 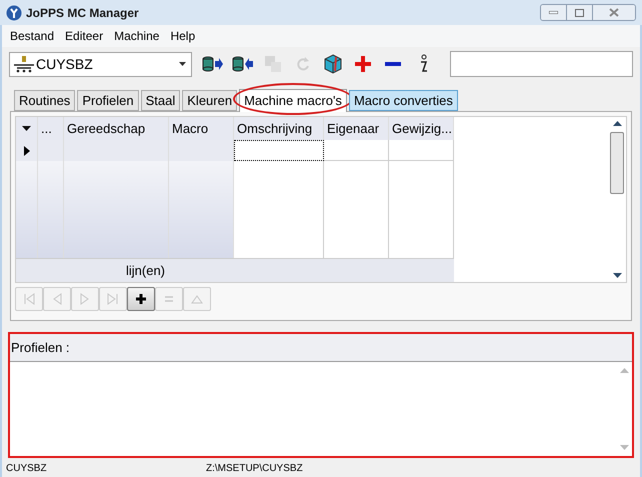 What do you see at coordinates (64, 64) in the screenshot?
I see `select-value: CUYSBZ` at bounding box center [64, 64].